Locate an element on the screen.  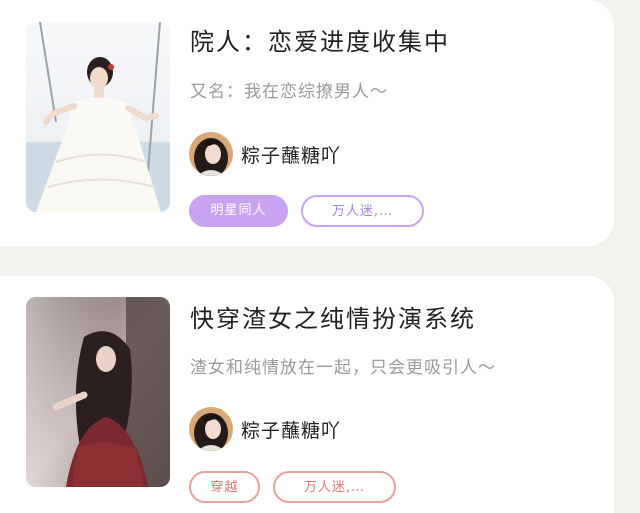
book-title: 院人：恋爱进度收集中 is located at coordinates (320, 39).